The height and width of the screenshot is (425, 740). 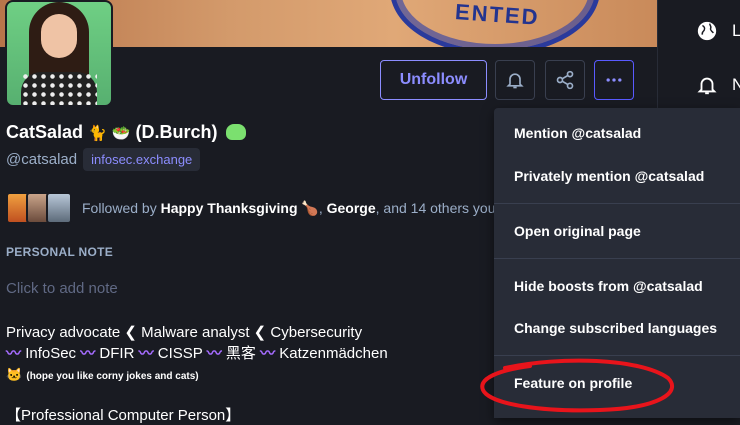 I want to click on cat-emoji-icon: 🐈, so click(x=97, y=133).